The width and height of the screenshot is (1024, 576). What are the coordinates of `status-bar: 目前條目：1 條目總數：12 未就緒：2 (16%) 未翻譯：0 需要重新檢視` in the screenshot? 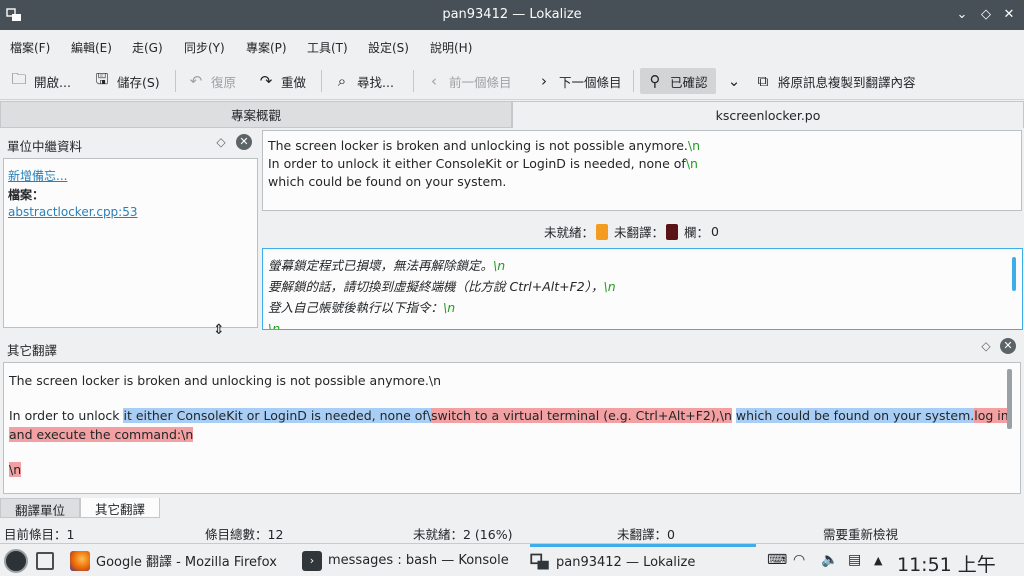 It's located at (512, 532).